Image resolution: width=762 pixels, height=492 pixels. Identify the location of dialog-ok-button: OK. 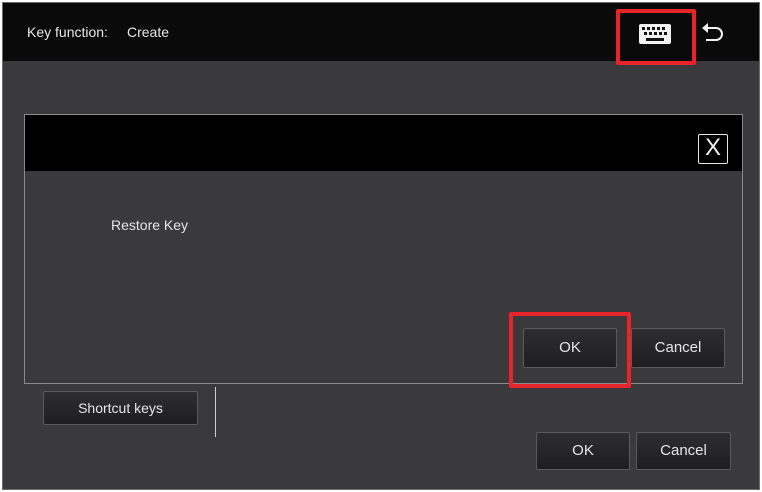
(570, 348).